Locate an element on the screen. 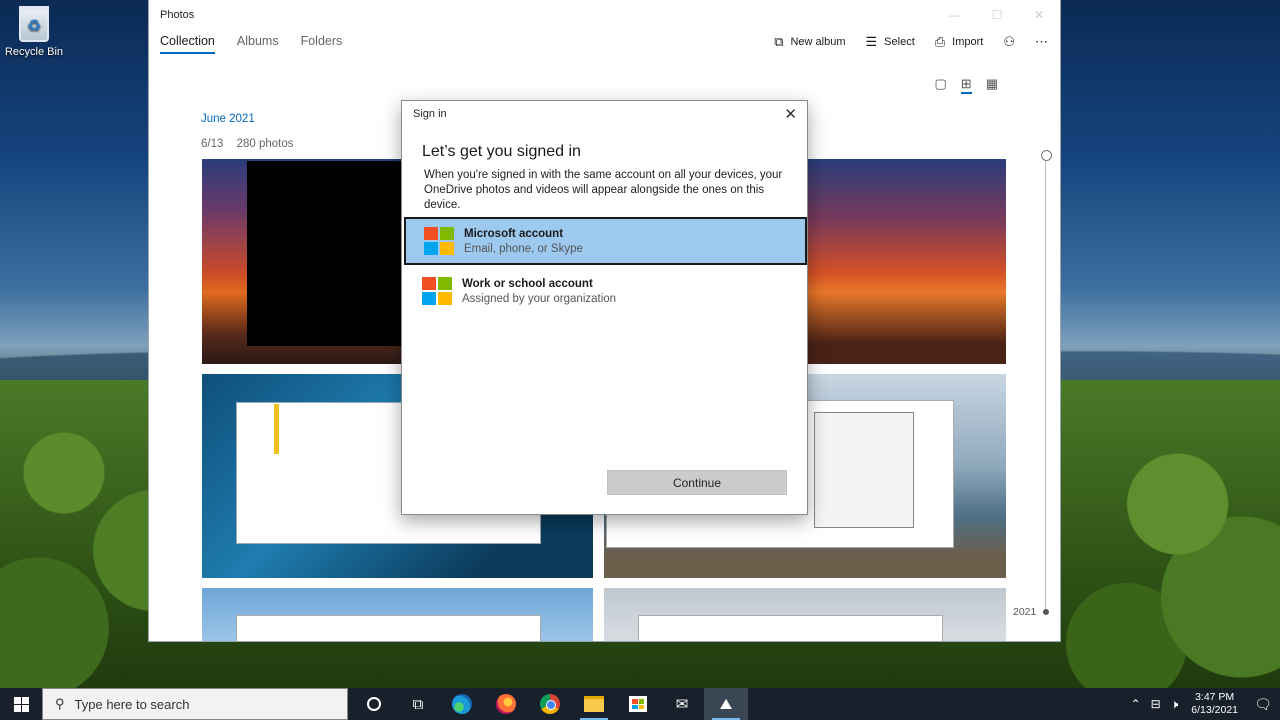 The height and width of the screenshot is (720, 1280). import-button: ⎙ Import is located at coordinates (959, 42).